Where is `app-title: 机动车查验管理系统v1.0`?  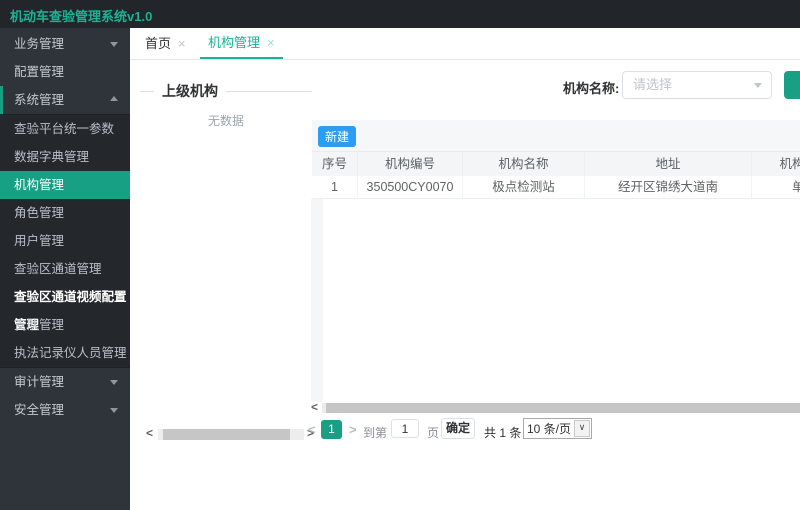 app-title: 机动车查验管理系统v1.0 is located at coordinates (81, 16).